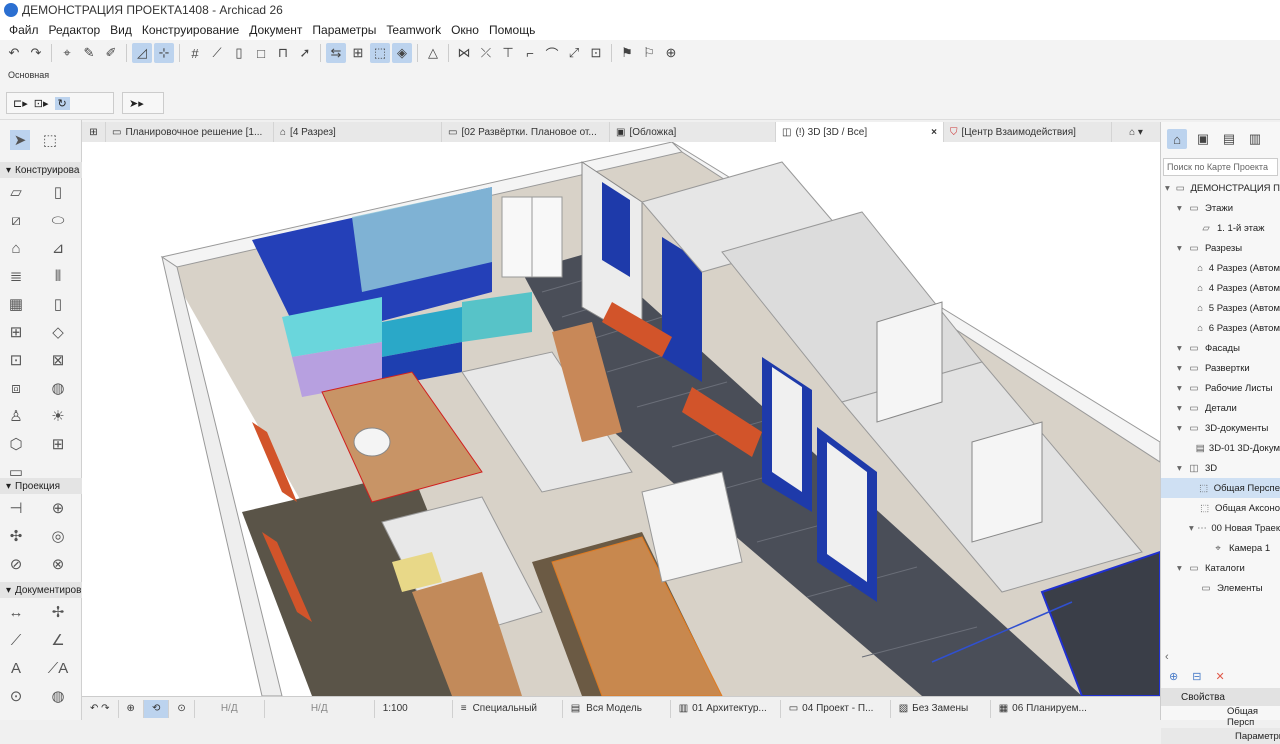 This screenshot has height=744, width=1280. I want to click on tree-item: ▾ ▭ Фасады, so click(1220, 348).